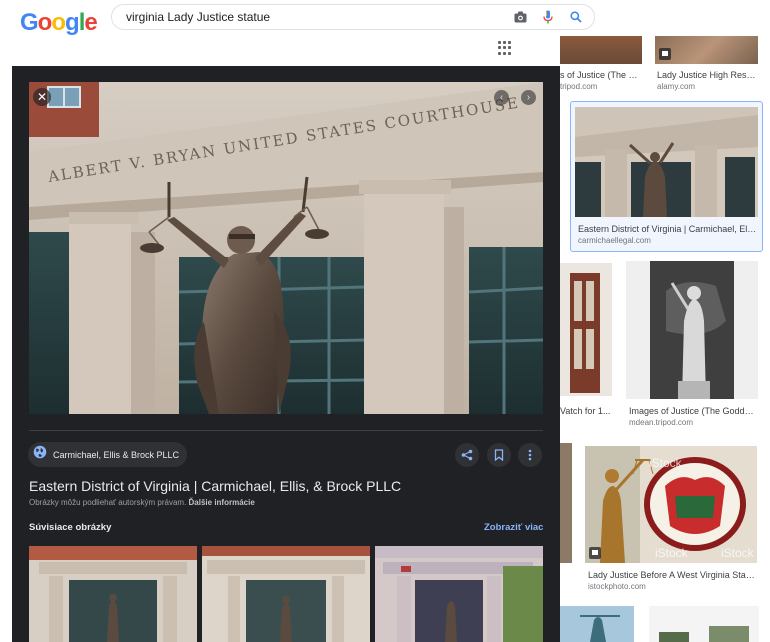  Describe the element at coordinates (666, 162) in the screenshot. I see `selected-result-image` at that location.